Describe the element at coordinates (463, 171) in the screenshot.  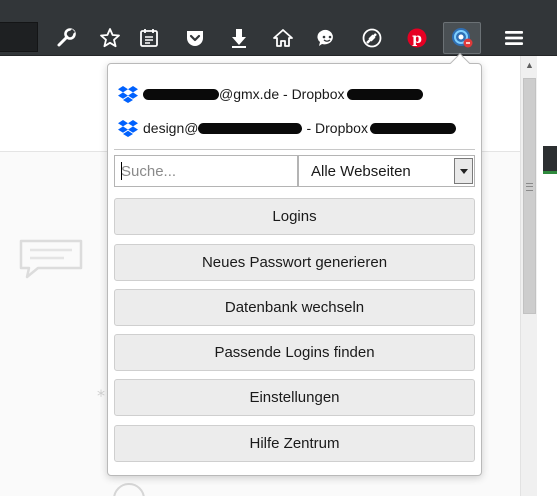
I see `chevron-down-icon` at that location.